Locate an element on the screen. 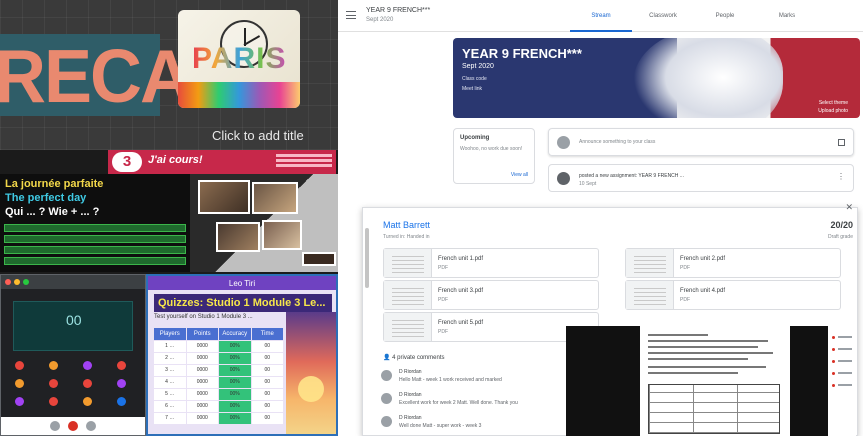  maximize-window-icon is located at coordinates (26, 282).